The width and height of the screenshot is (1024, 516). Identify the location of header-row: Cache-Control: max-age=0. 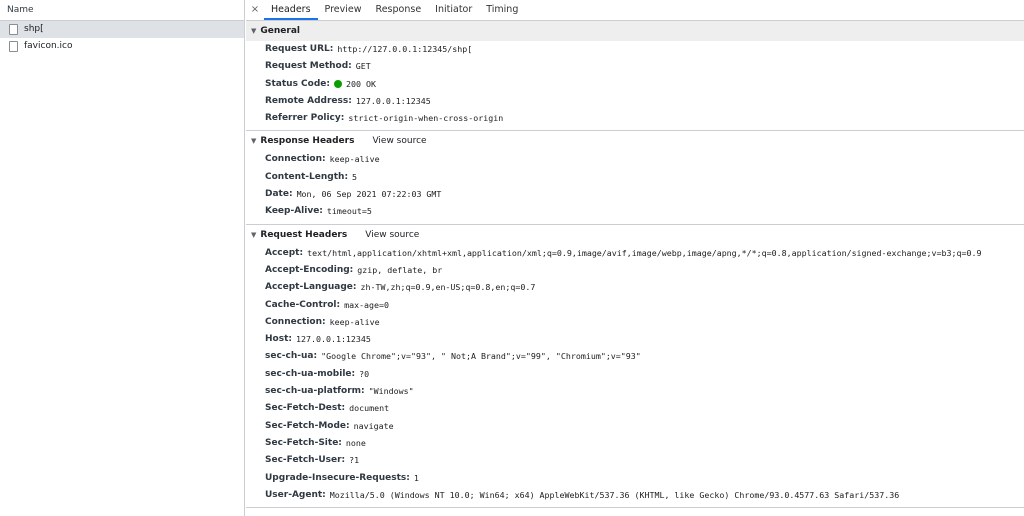
(635, 305).